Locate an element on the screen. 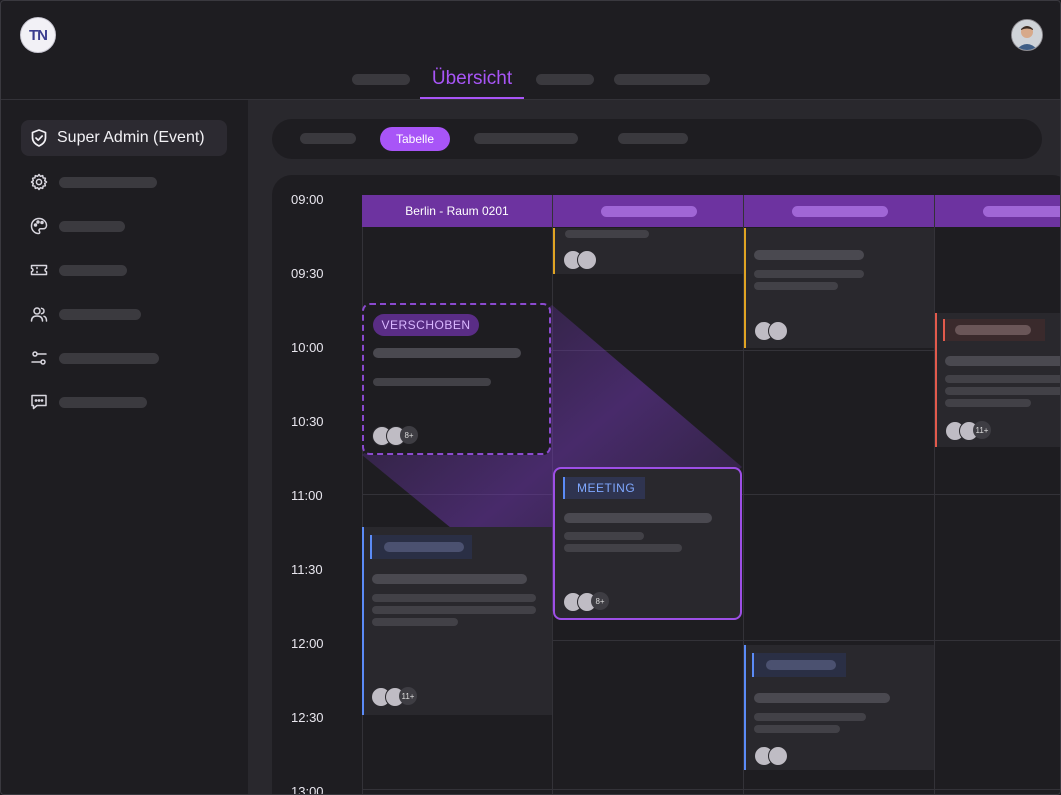 This screenshot has width=1061, height=795. sidebar-item-appearance is located at coordinates (129, 226).